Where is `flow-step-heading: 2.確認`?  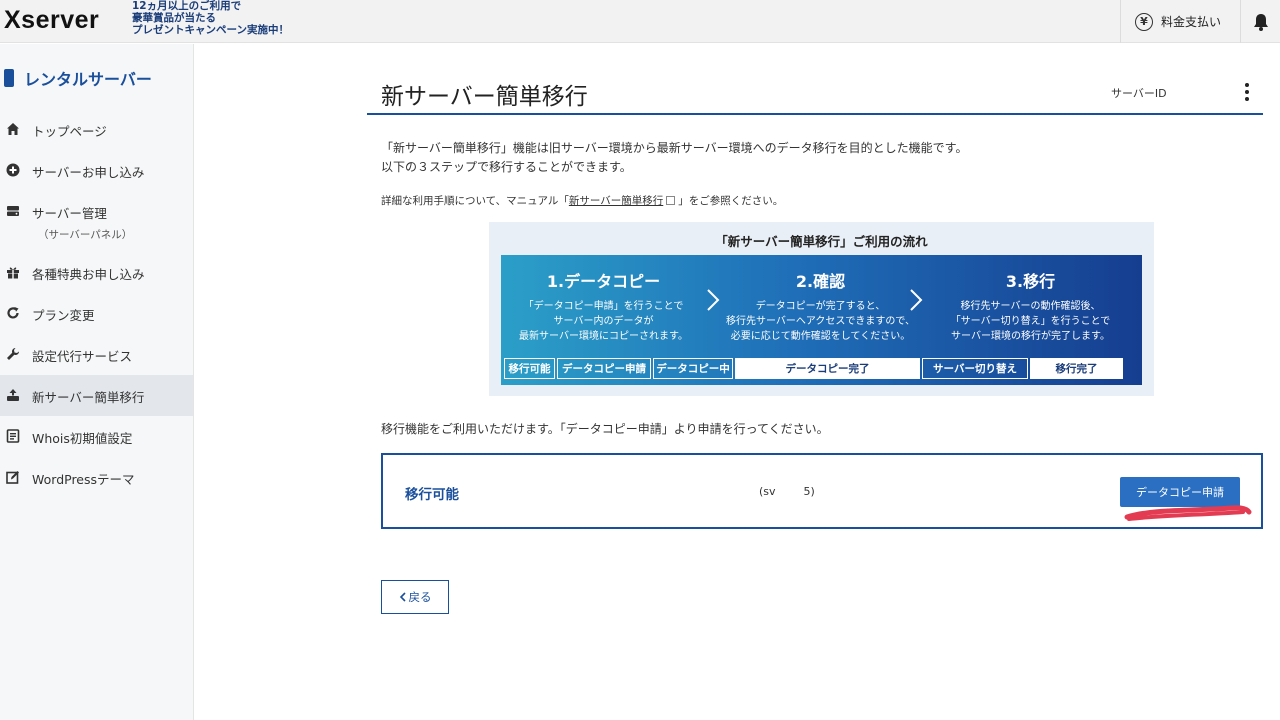
flow-step-heading: 2.確認 is located at coordinates (820, 281).